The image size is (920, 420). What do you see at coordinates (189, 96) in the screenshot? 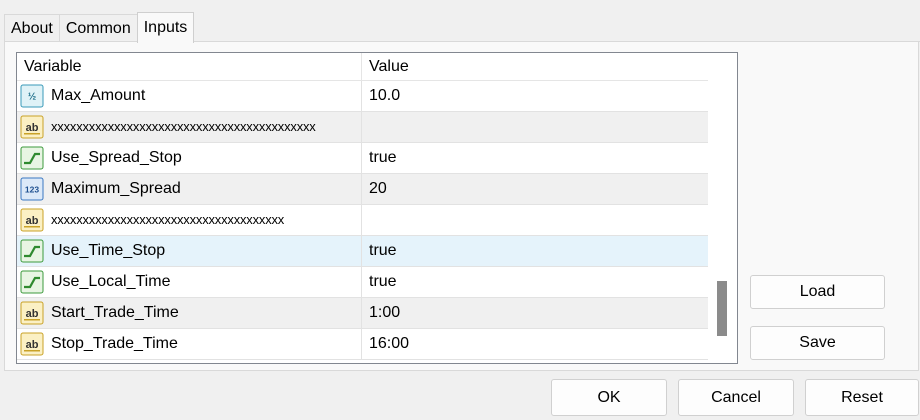
I see `variable-cell: ½ Max_Amount` at bounding box center [189, 96].